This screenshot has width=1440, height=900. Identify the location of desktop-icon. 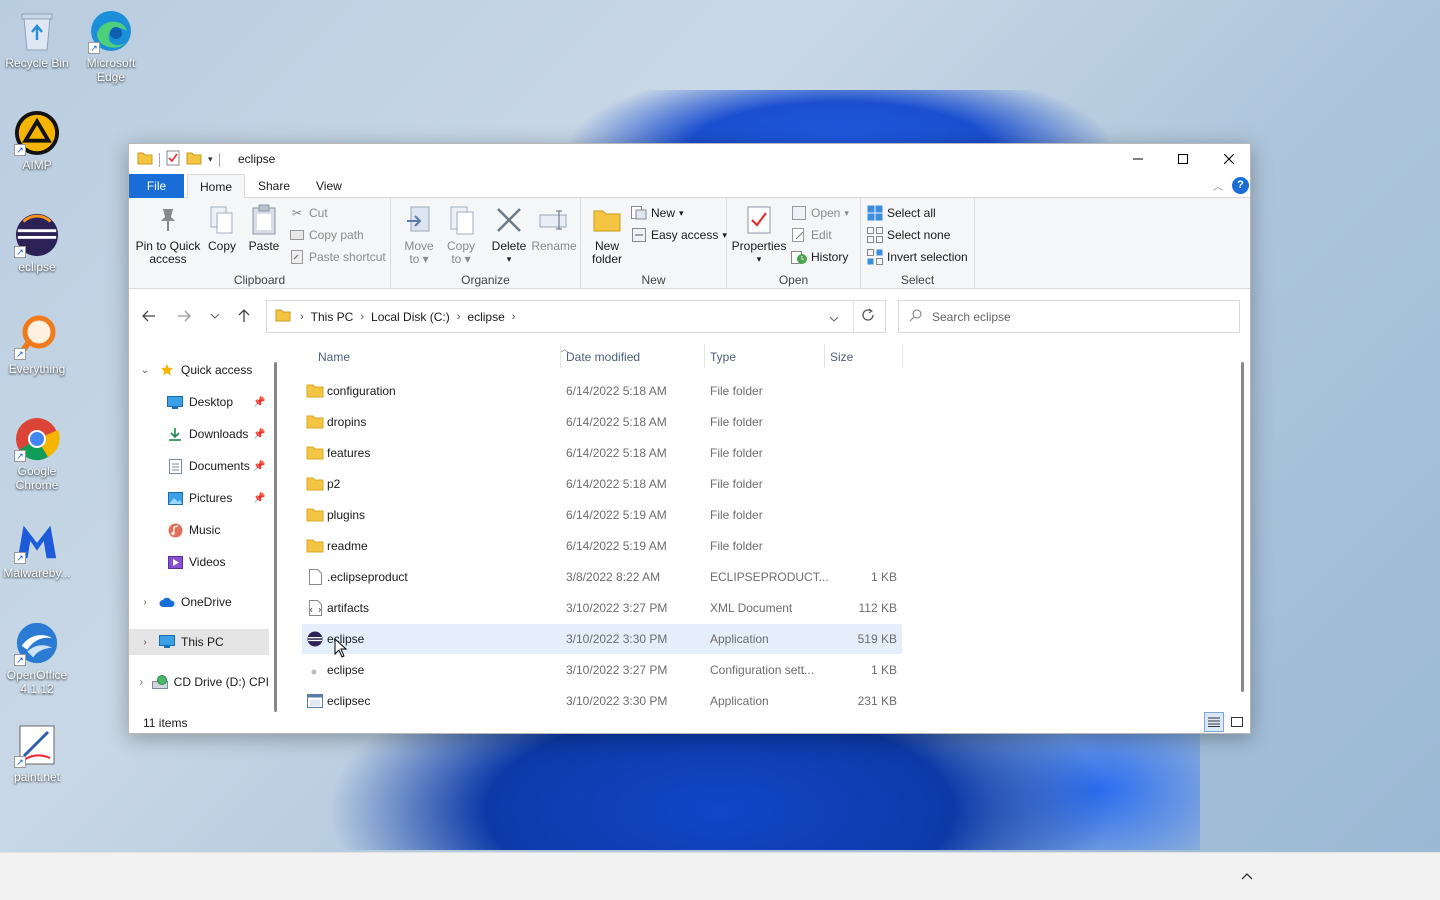
(175, 402).